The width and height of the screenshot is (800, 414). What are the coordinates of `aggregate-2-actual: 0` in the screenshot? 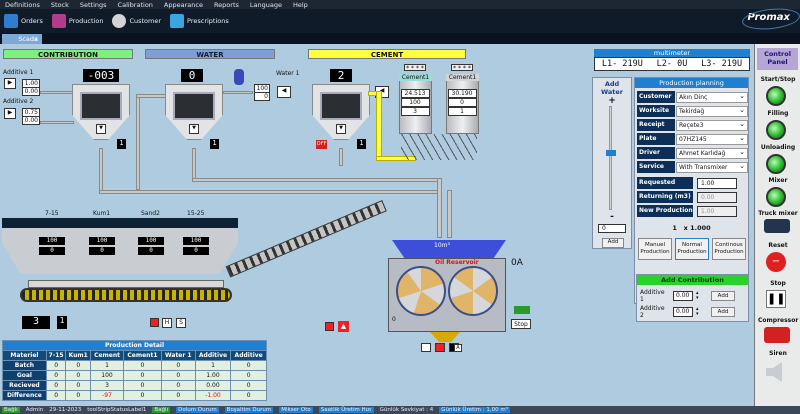 It's located at (102, 251).